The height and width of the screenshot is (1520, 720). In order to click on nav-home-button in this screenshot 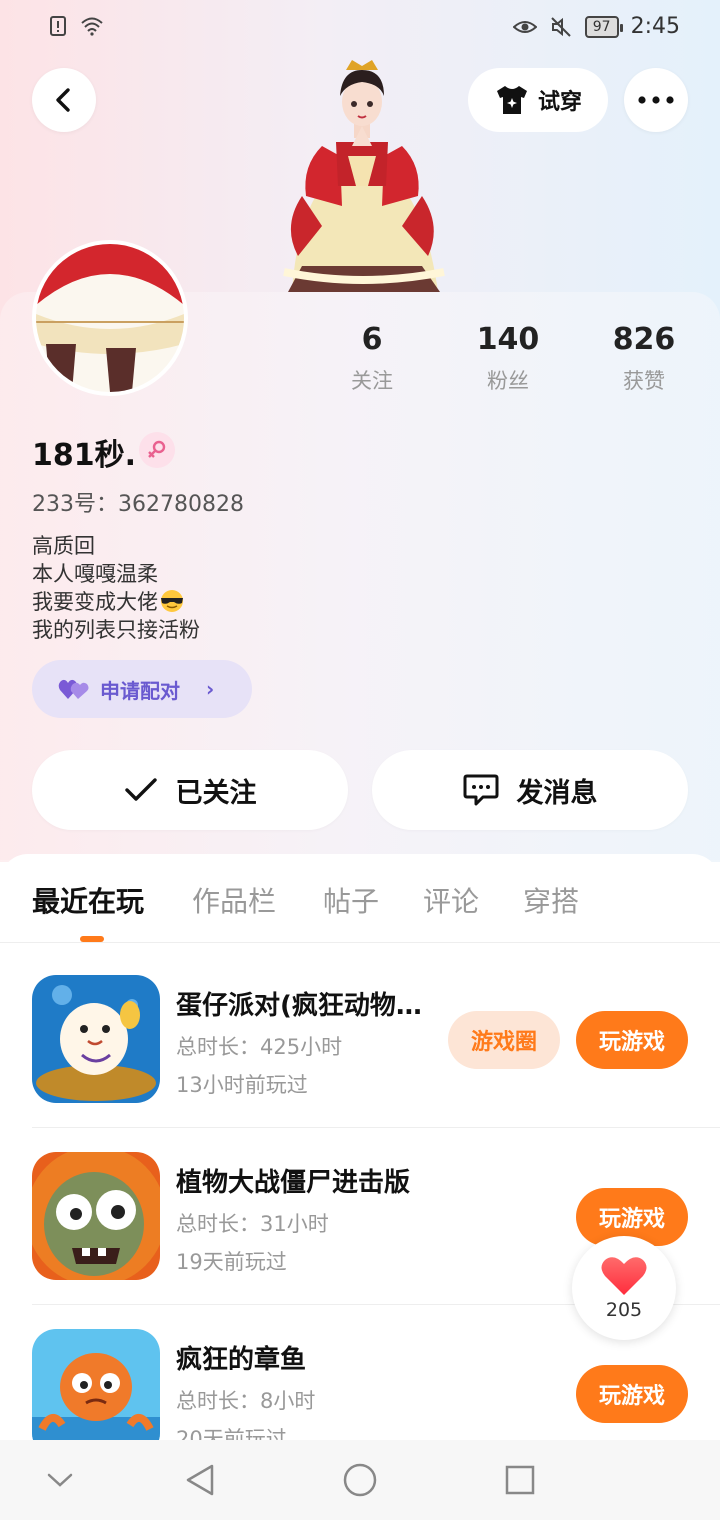, I will do `click(360, 1480)`.